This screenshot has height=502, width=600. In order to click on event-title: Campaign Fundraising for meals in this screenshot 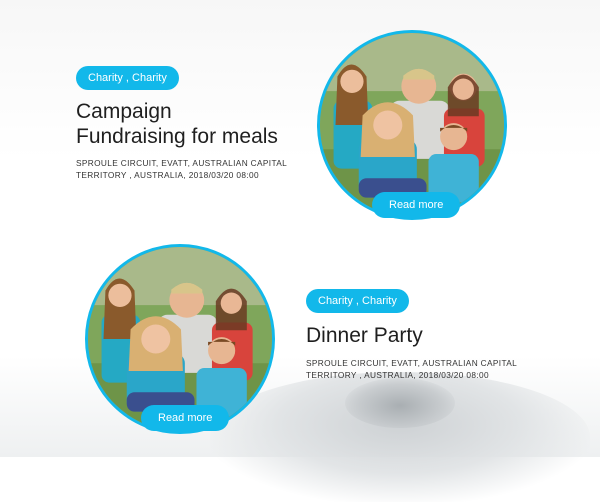, I will do `click(181, 124)`.